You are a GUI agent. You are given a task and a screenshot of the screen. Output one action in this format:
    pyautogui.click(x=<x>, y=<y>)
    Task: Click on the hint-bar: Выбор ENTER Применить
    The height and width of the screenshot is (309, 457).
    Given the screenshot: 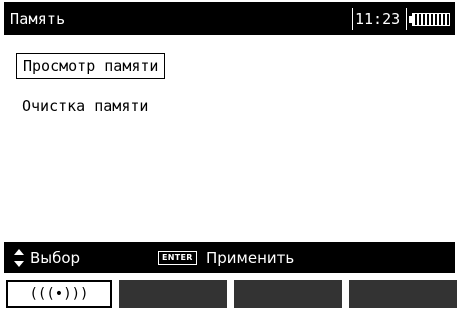 What is the action you would take?
    pyautogui.click(x=229, y=257)
    